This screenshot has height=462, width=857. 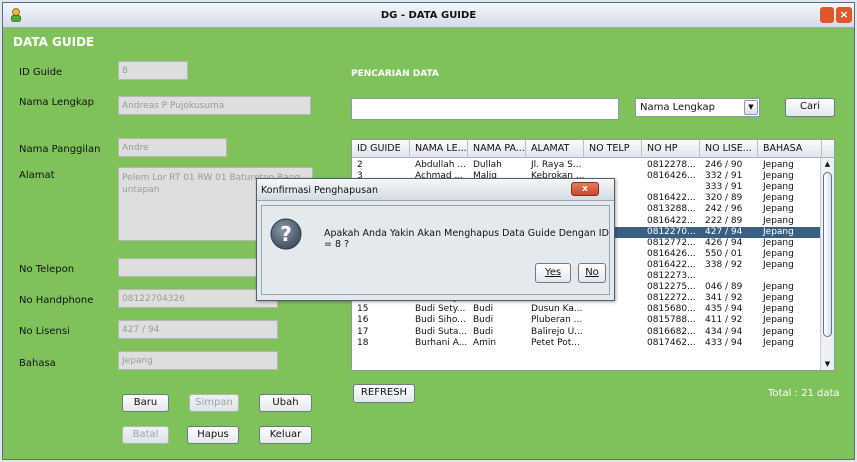 What do you see at coordinates (384, 393) in the screenshot?
I see `refresh-button: REFRESH` at bounding box center [384, 393].